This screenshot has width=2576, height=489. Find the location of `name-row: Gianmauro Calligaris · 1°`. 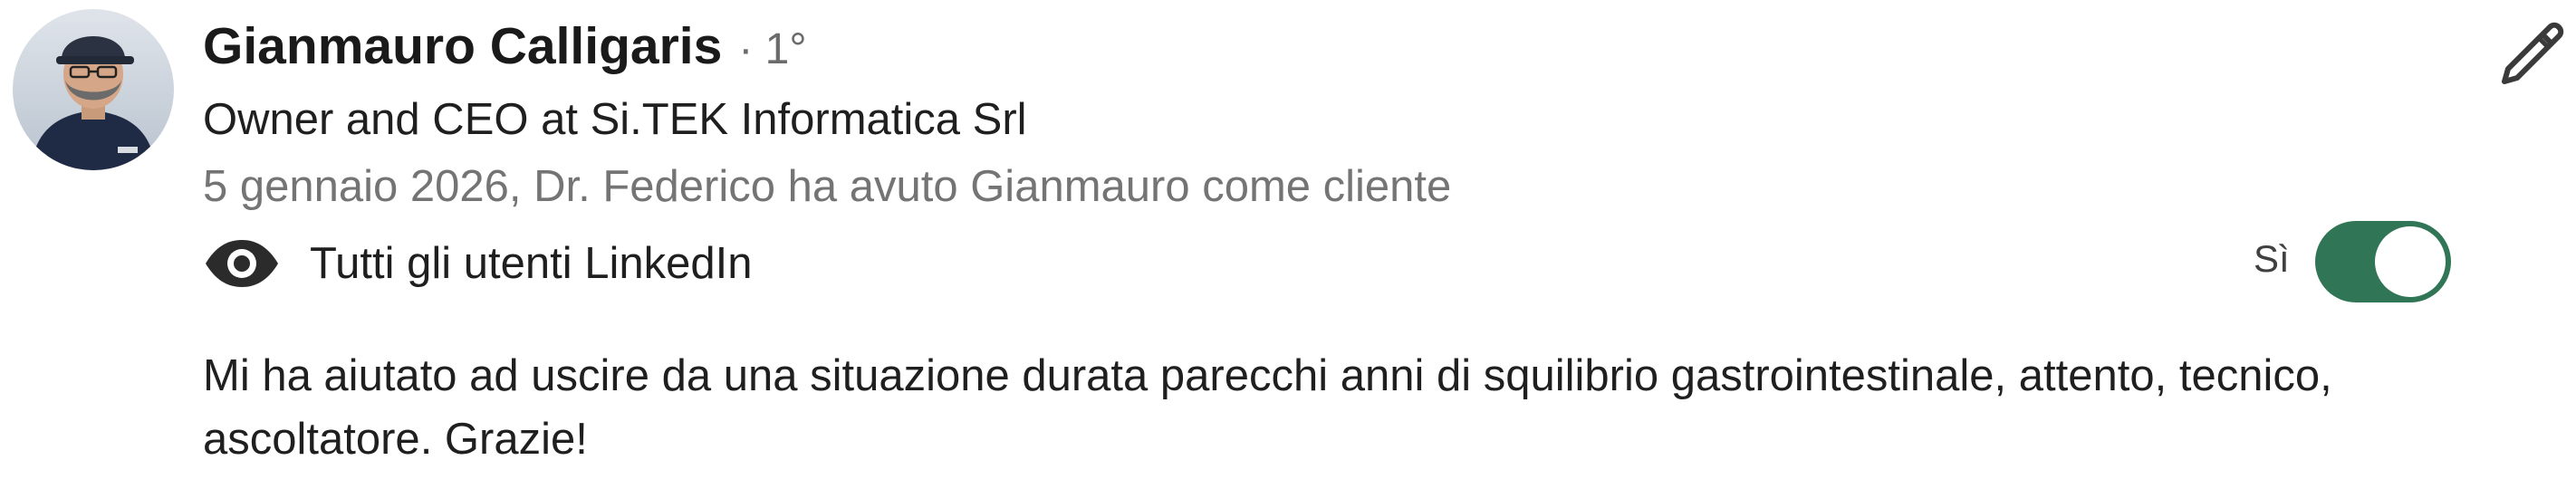

name-row: Gianmauro Calligaris · 1° is located at coordinates (505, 52).